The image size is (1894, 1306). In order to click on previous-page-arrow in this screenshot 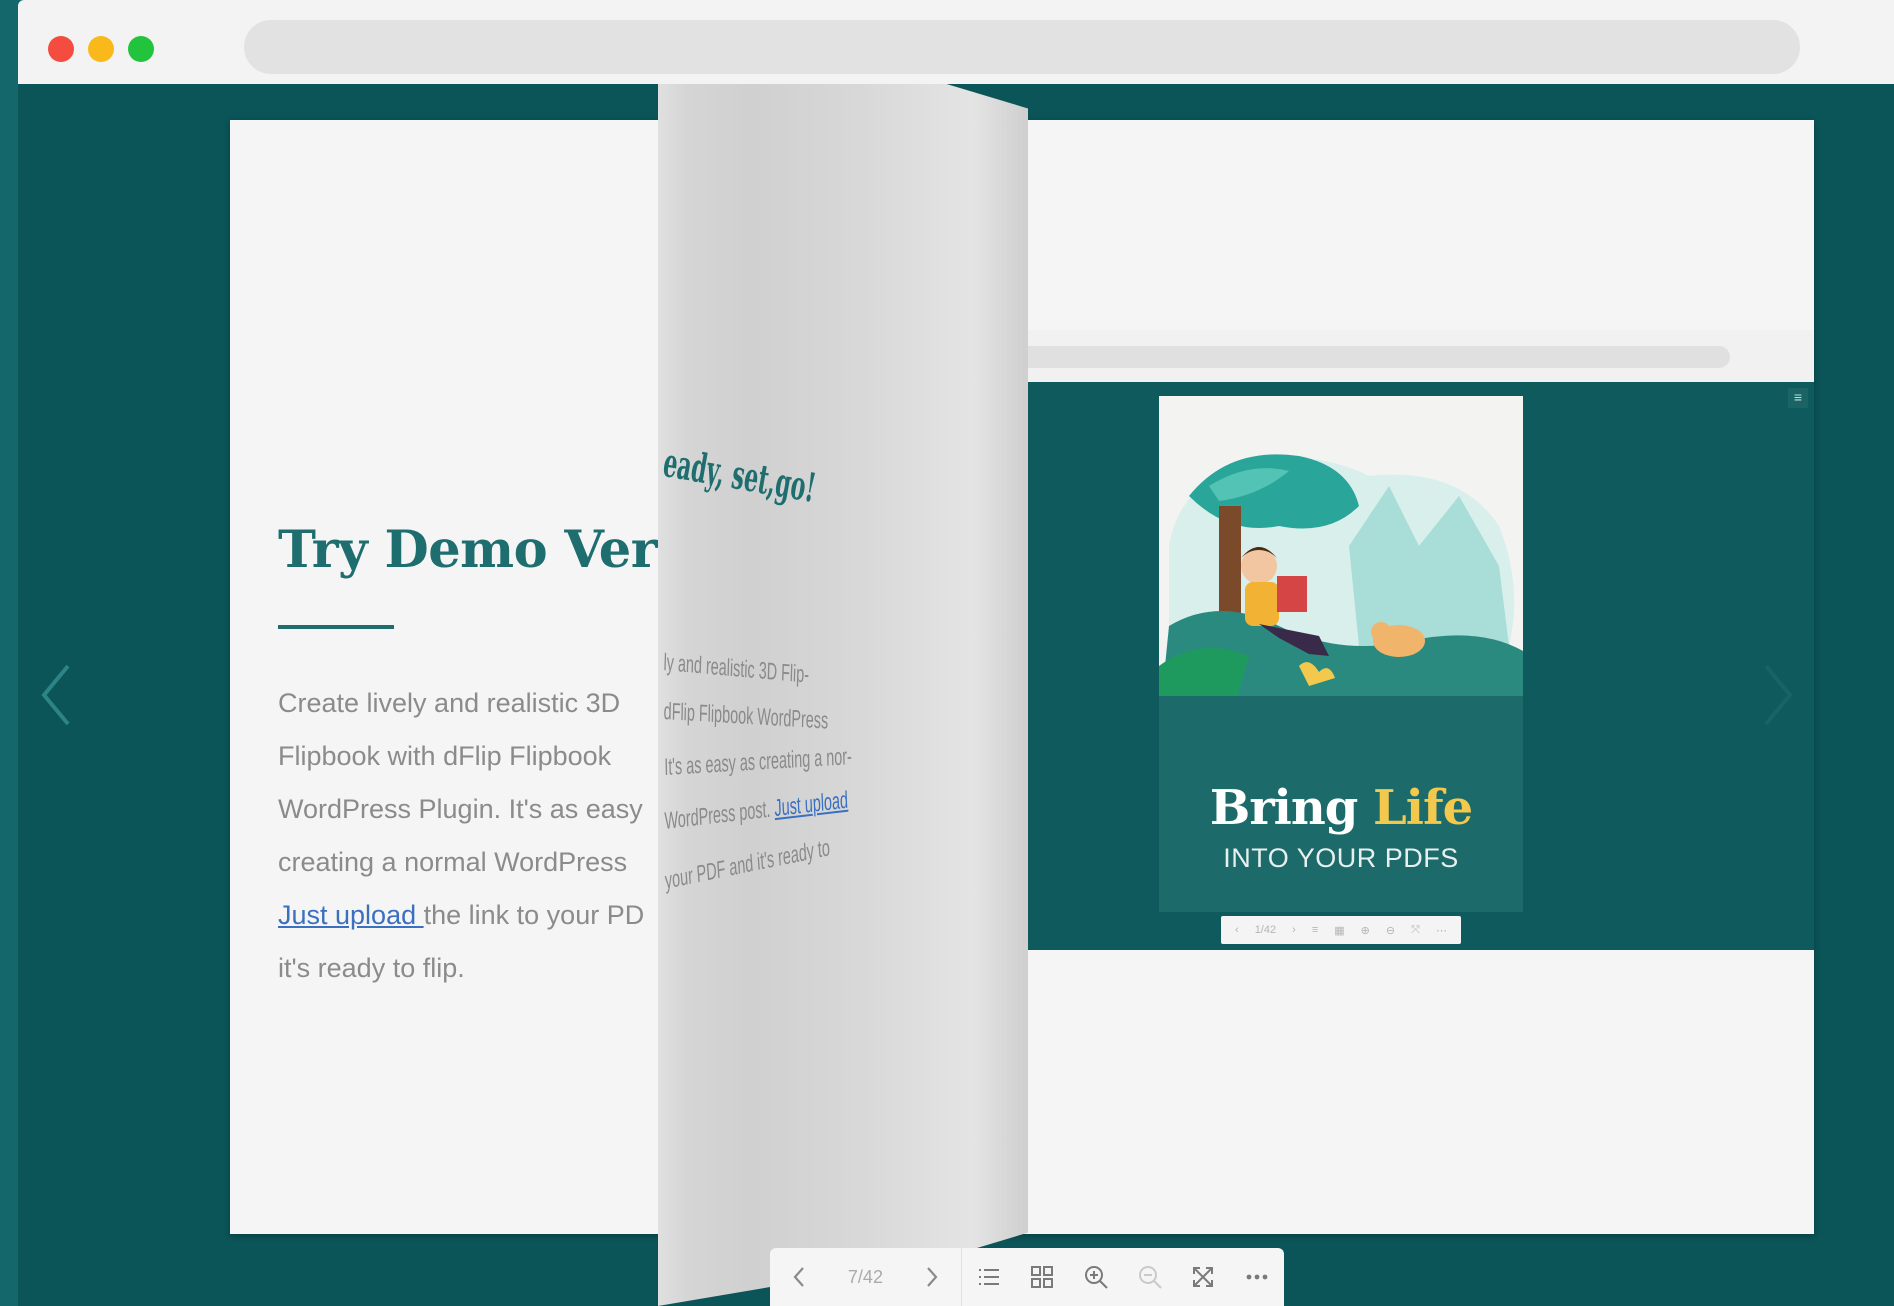, I will do `click(56, 695)`.